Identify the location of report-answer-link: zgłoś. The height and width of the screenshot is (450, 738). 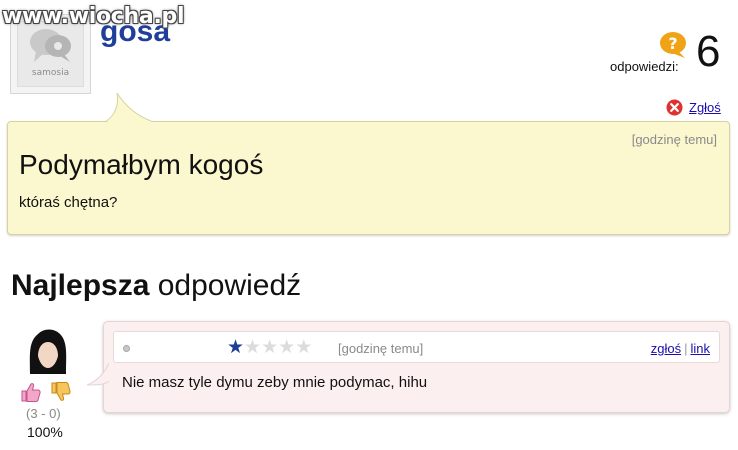
(666, 348).